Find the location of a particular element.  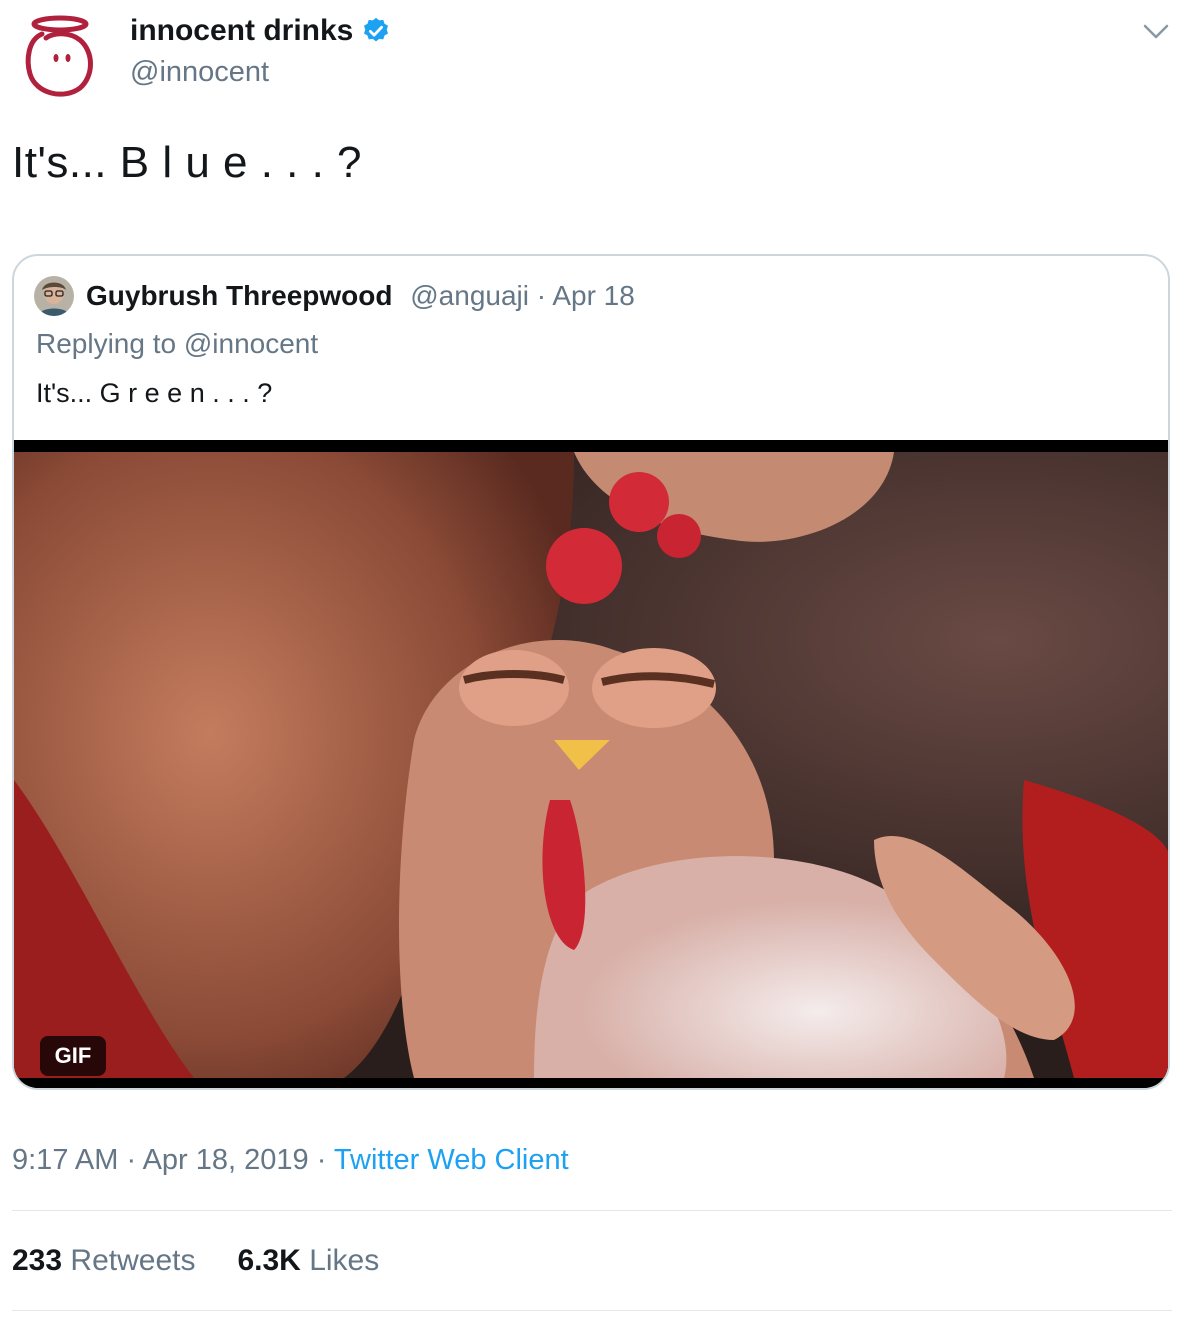

quoted-author-handle: @anguaji is located at coordinates (469, 295).